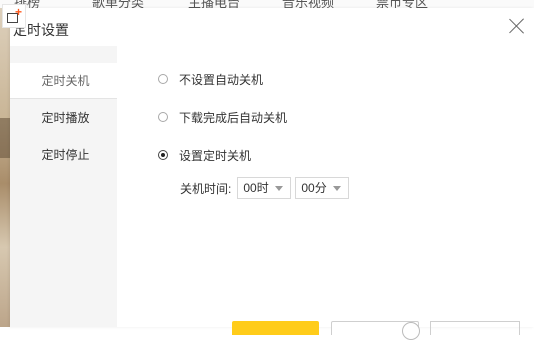  Describe the element at coordinates (375, 330) in the screenshot. I see `toggle-switch` at that location.